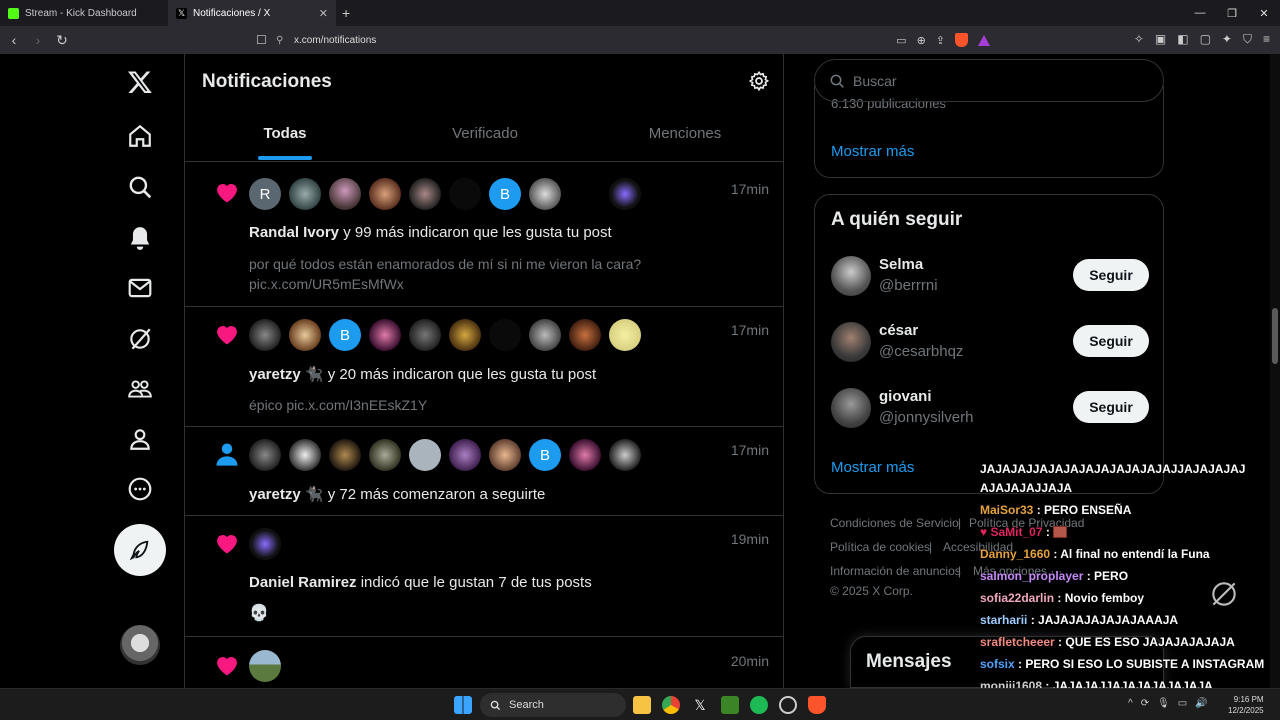 This screenshot has width=1280, height=720. I want to click on compose-post-button, so click(140, 550).